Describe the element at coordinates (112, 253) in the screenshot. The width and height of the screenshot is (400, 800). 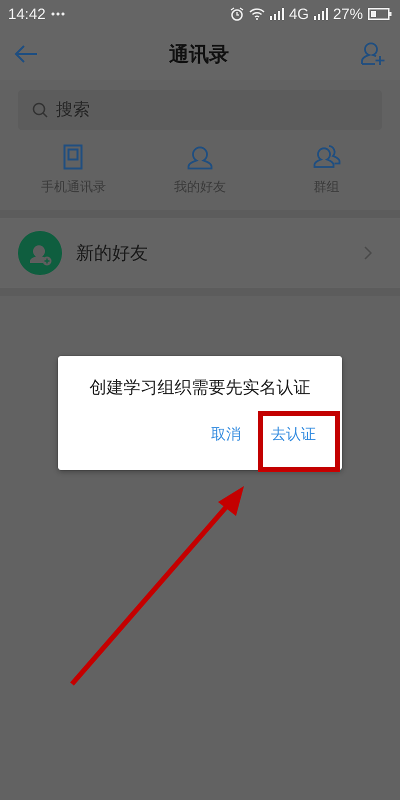
I see `row-label: 新的好友` at that location.